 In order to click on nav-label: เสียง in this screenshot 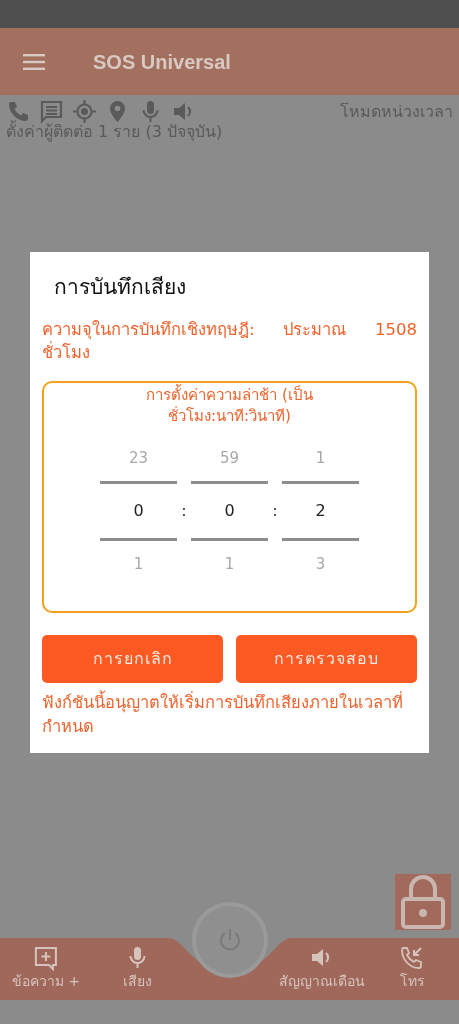, I will do `click(137, 981)`.